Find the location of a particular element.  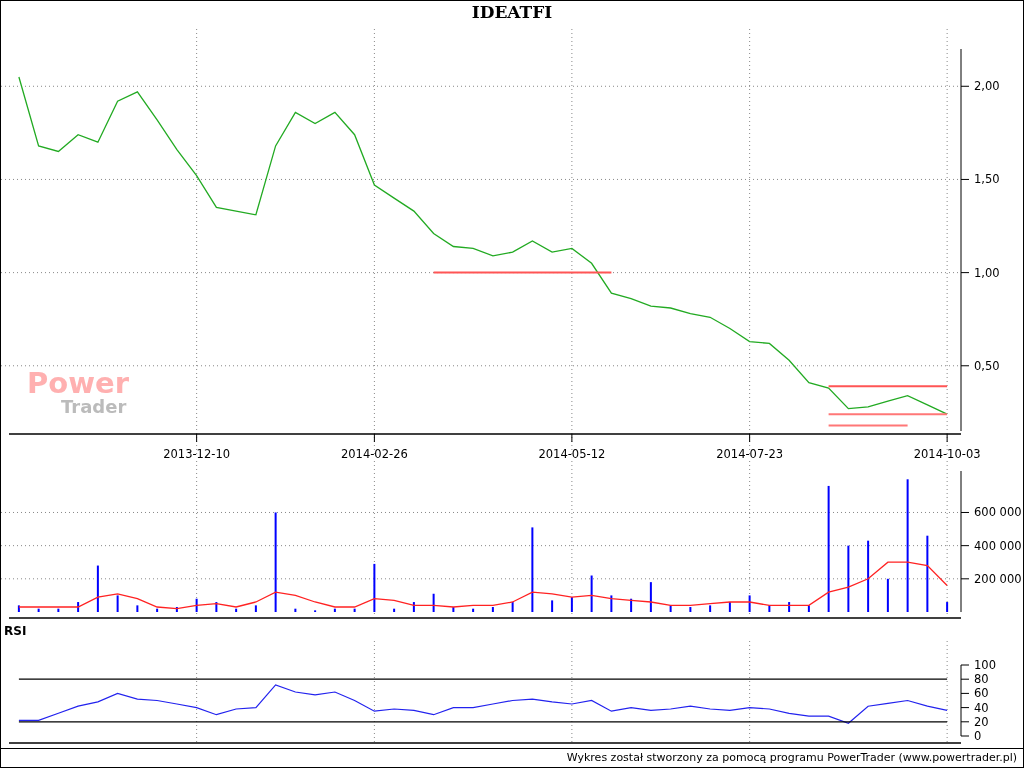

axis-label: 0 is located at coordinates (978, 736).